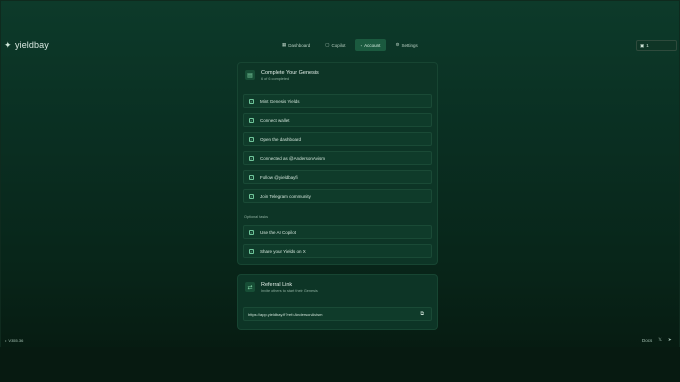  Describe the element at coordinates (337, 139) in the screenshot. I see `task-open-dashboard: ✓ Open the dashboard` at that location.